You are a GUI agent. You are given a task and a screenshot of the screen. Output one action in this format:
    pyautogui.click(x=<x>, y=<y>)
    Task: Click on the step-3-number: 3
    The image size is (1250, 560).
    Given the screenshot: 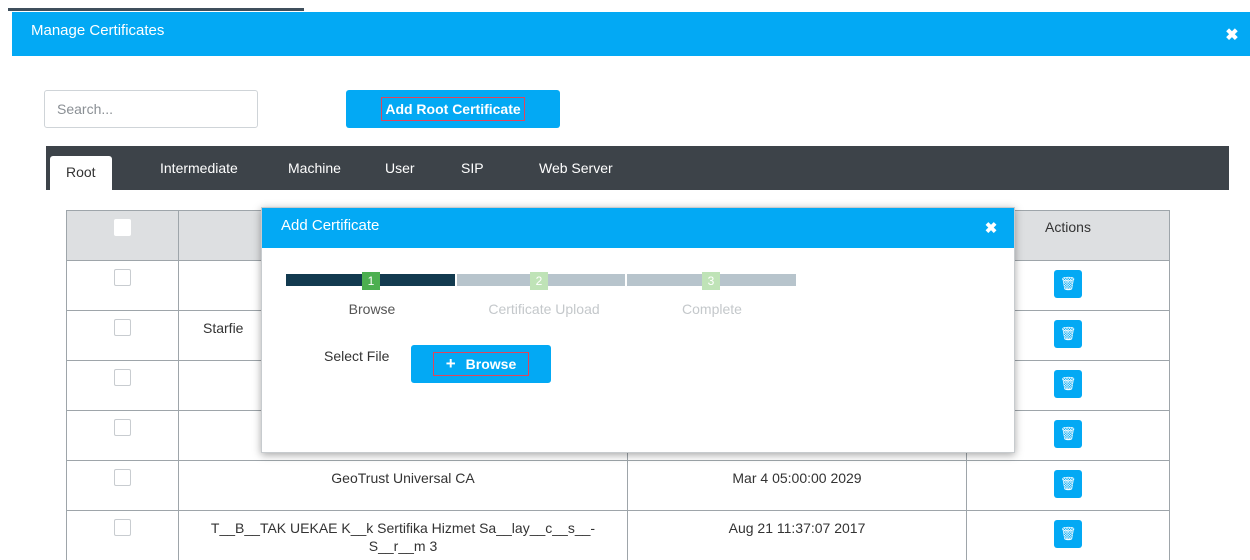 What is the action you would take?
    pyautogui.click(x=711, y=281)
    